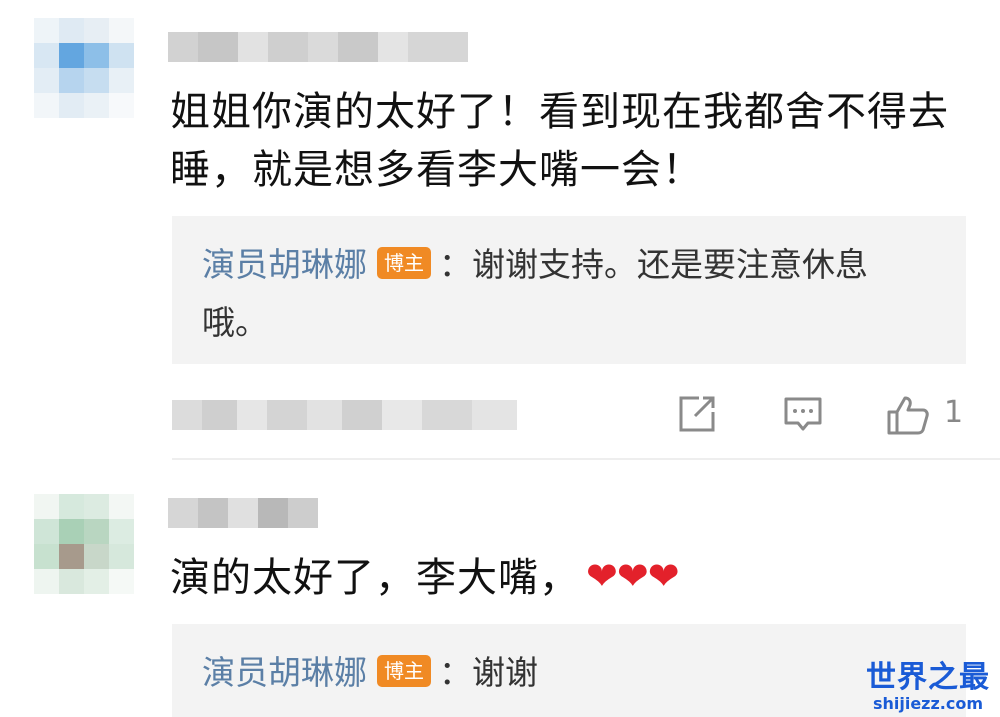 This screenshot has width=1000, height=717. What do you see at coordinates (375, 578) in the screenshot?
I see `comment-text-body: 演的太好了，李大嘴，` at bounding box center [375, 578].